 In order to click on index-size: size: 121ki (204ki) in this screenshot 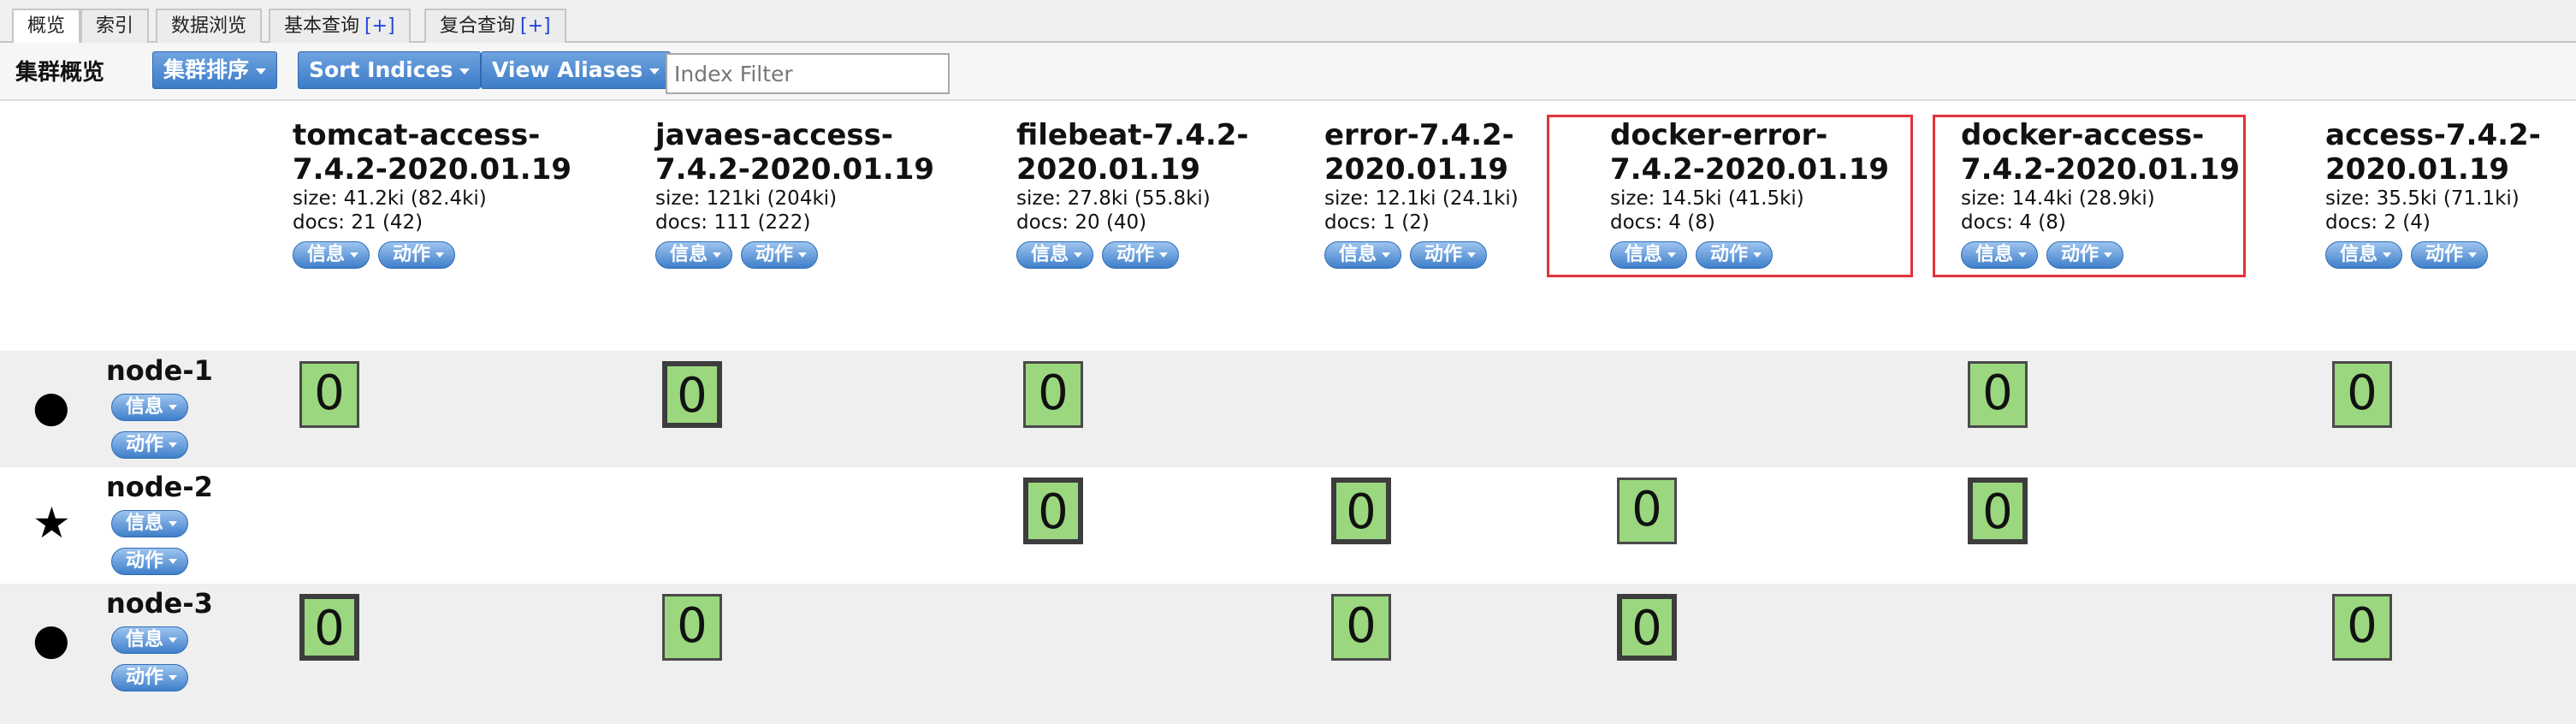, I will do `click(746, 198)`.